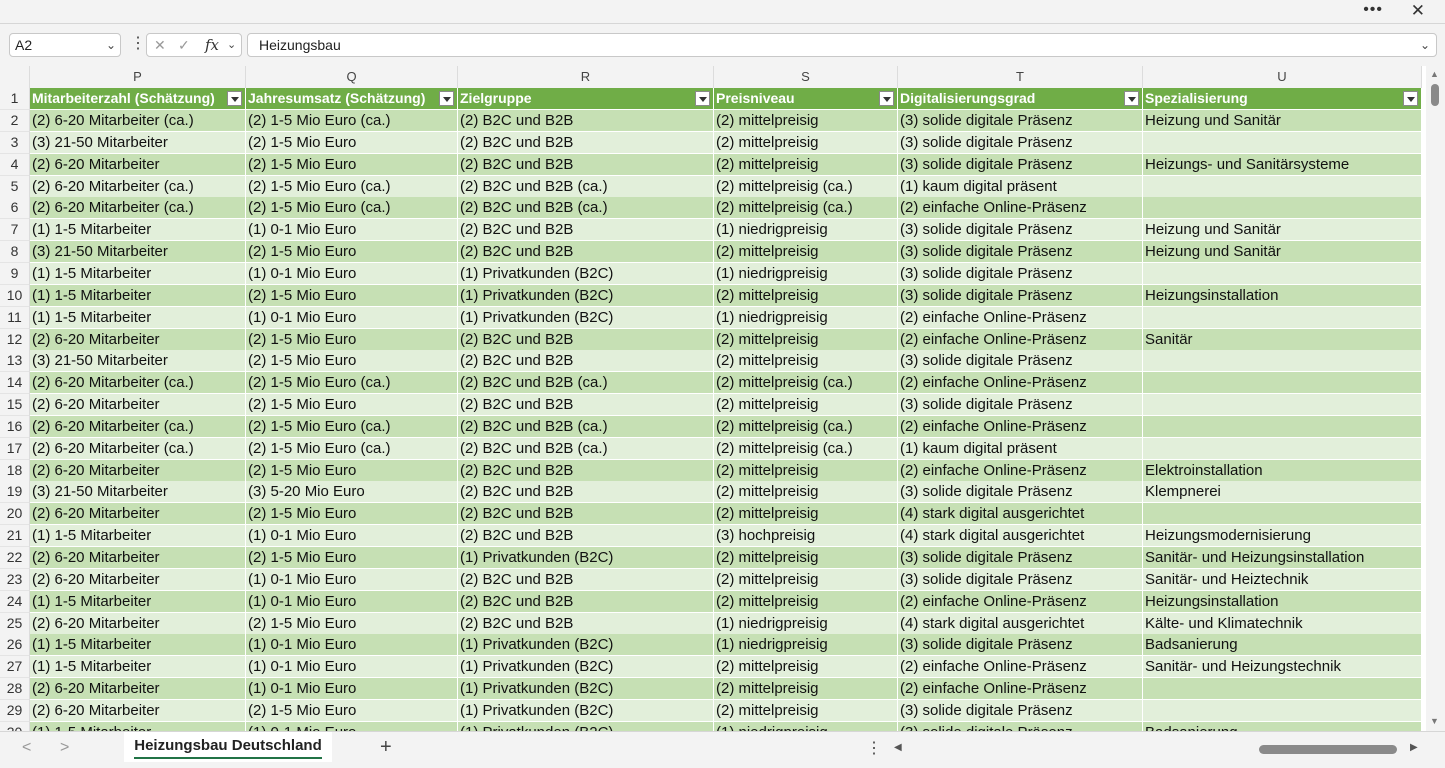 Image resolution: width=1445 pixels, height=768 pixels. Describe the element at coordinates (15, 645) in the screenshot. I see `row-number: 26` at that location.